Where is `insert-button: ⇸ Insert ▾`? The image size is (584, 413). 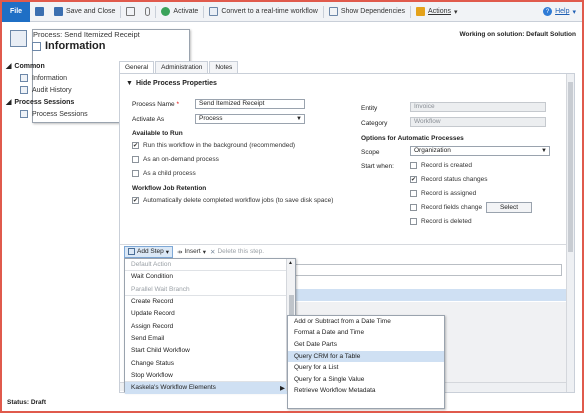
insert-button: ⇸ Insert ▾ is located at coordinates (191, 252).